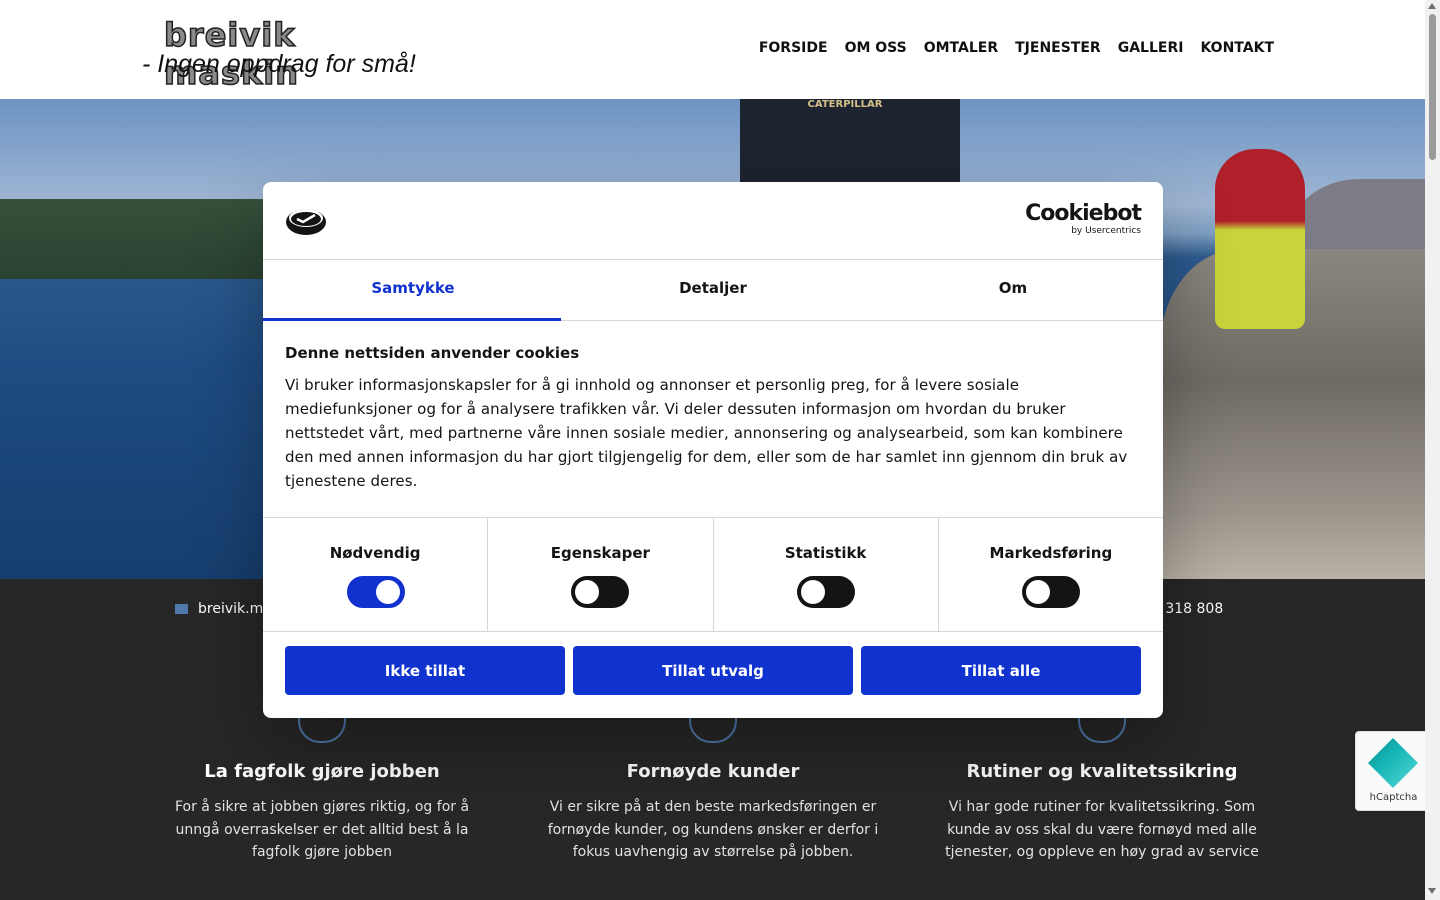 The width and height of the screenshot is (1440, 900). I want to click on tab-samtykke: Samtykke, so click(413, 290).